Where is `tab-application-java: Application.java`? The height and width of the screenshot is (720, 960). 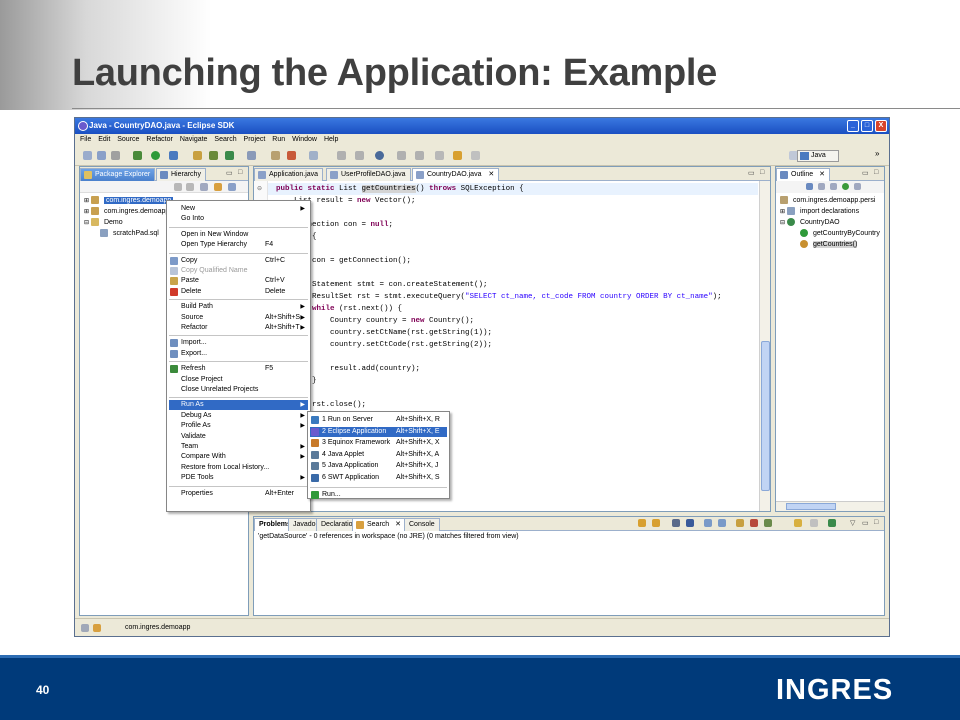
tab-application-java: Application.java is located at coordinates (289, 174).